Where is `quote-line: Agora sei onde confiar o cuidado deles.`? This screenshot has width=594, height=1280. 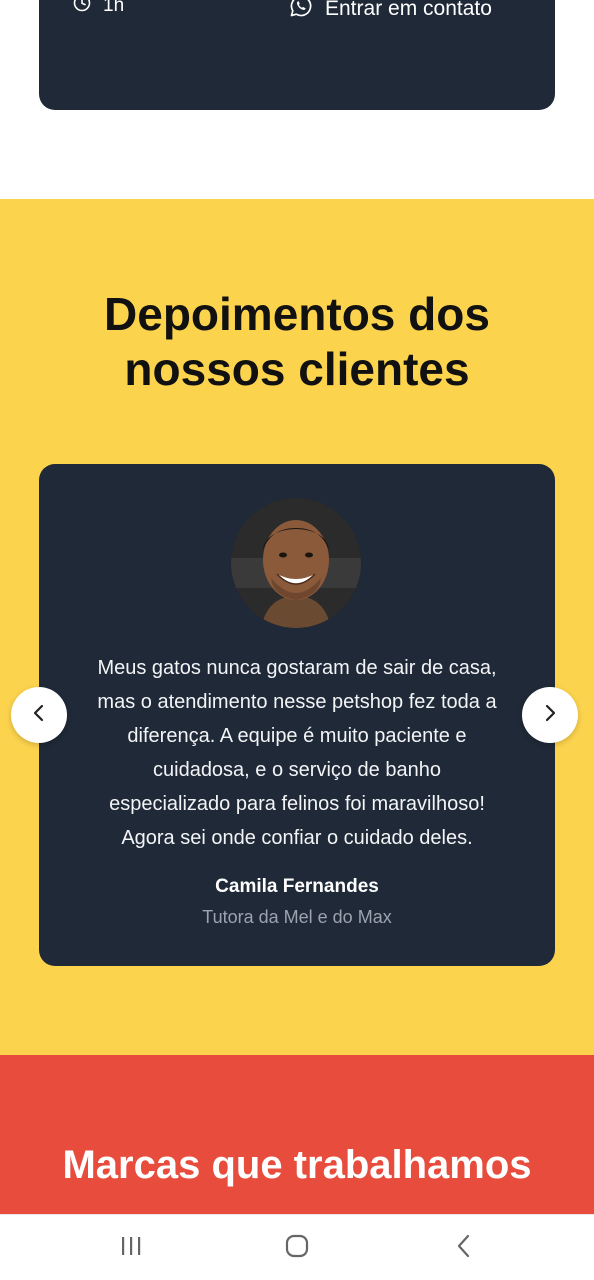
quote-line: Agora sei onde confiar o cuidado deles. is located at coordinates (297, 838).